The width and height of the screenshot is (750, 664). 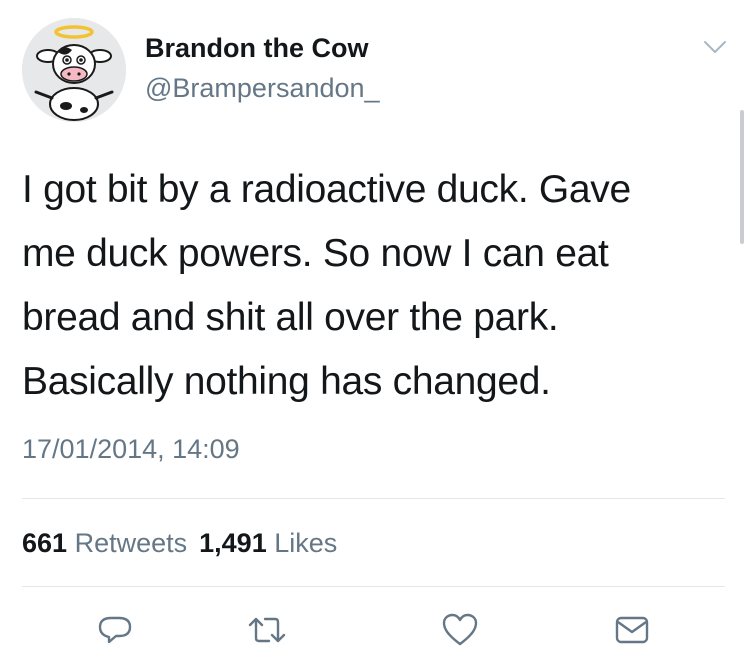 I want to click on direct-message-button, so click(x=632, y=630).